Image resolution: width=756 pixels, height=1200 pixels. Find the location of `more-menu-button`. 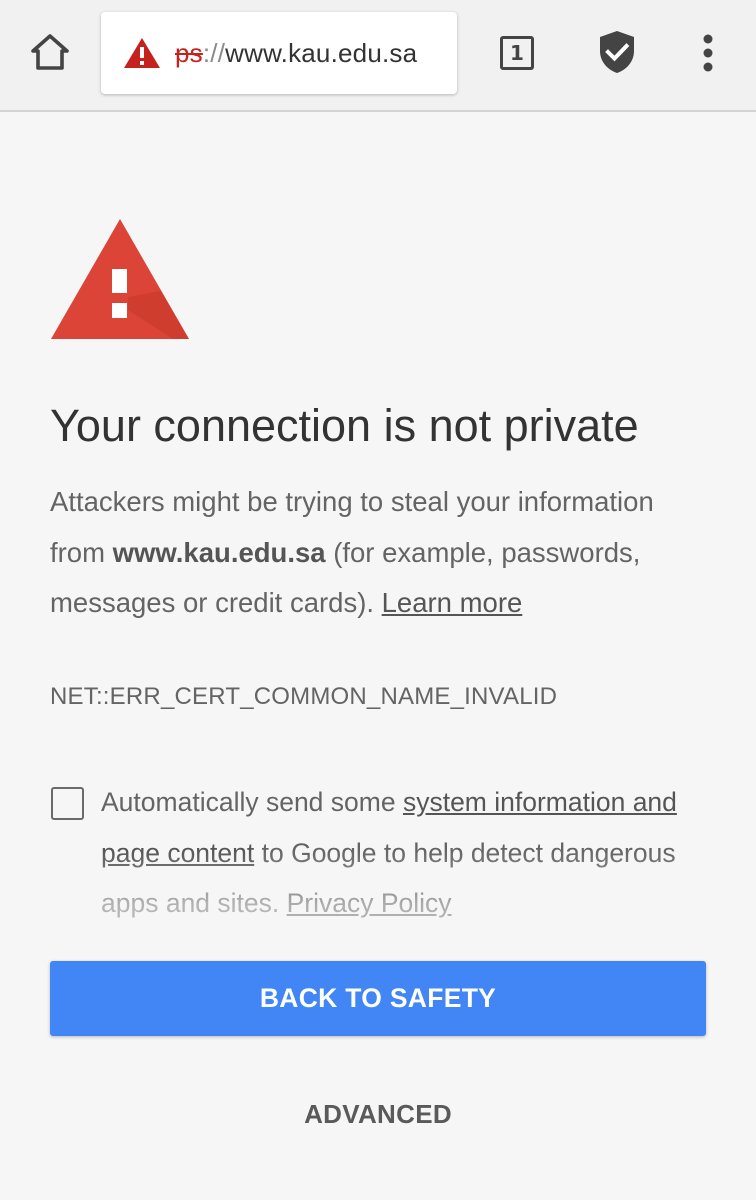

more-menu-button is located at coordinates (708, 55).